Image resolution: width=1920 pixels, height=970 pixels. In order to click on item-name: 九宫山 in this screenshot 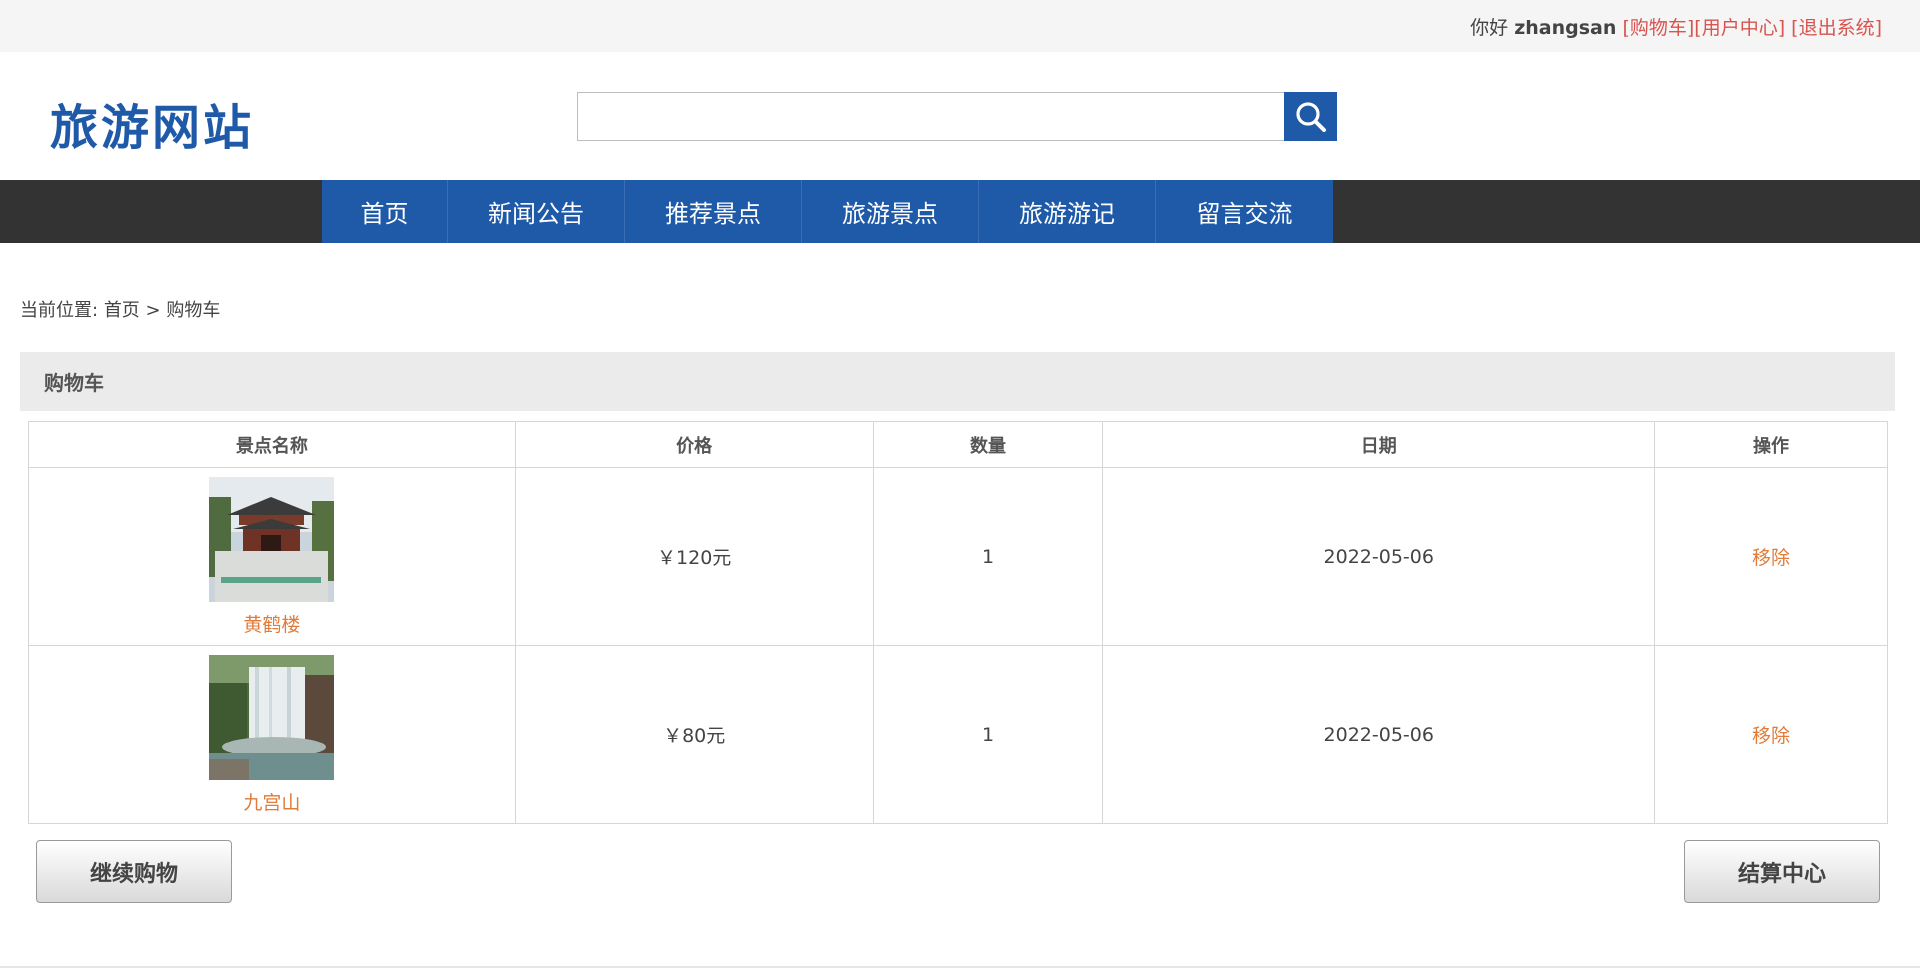, I will do `click(271, 801)`.